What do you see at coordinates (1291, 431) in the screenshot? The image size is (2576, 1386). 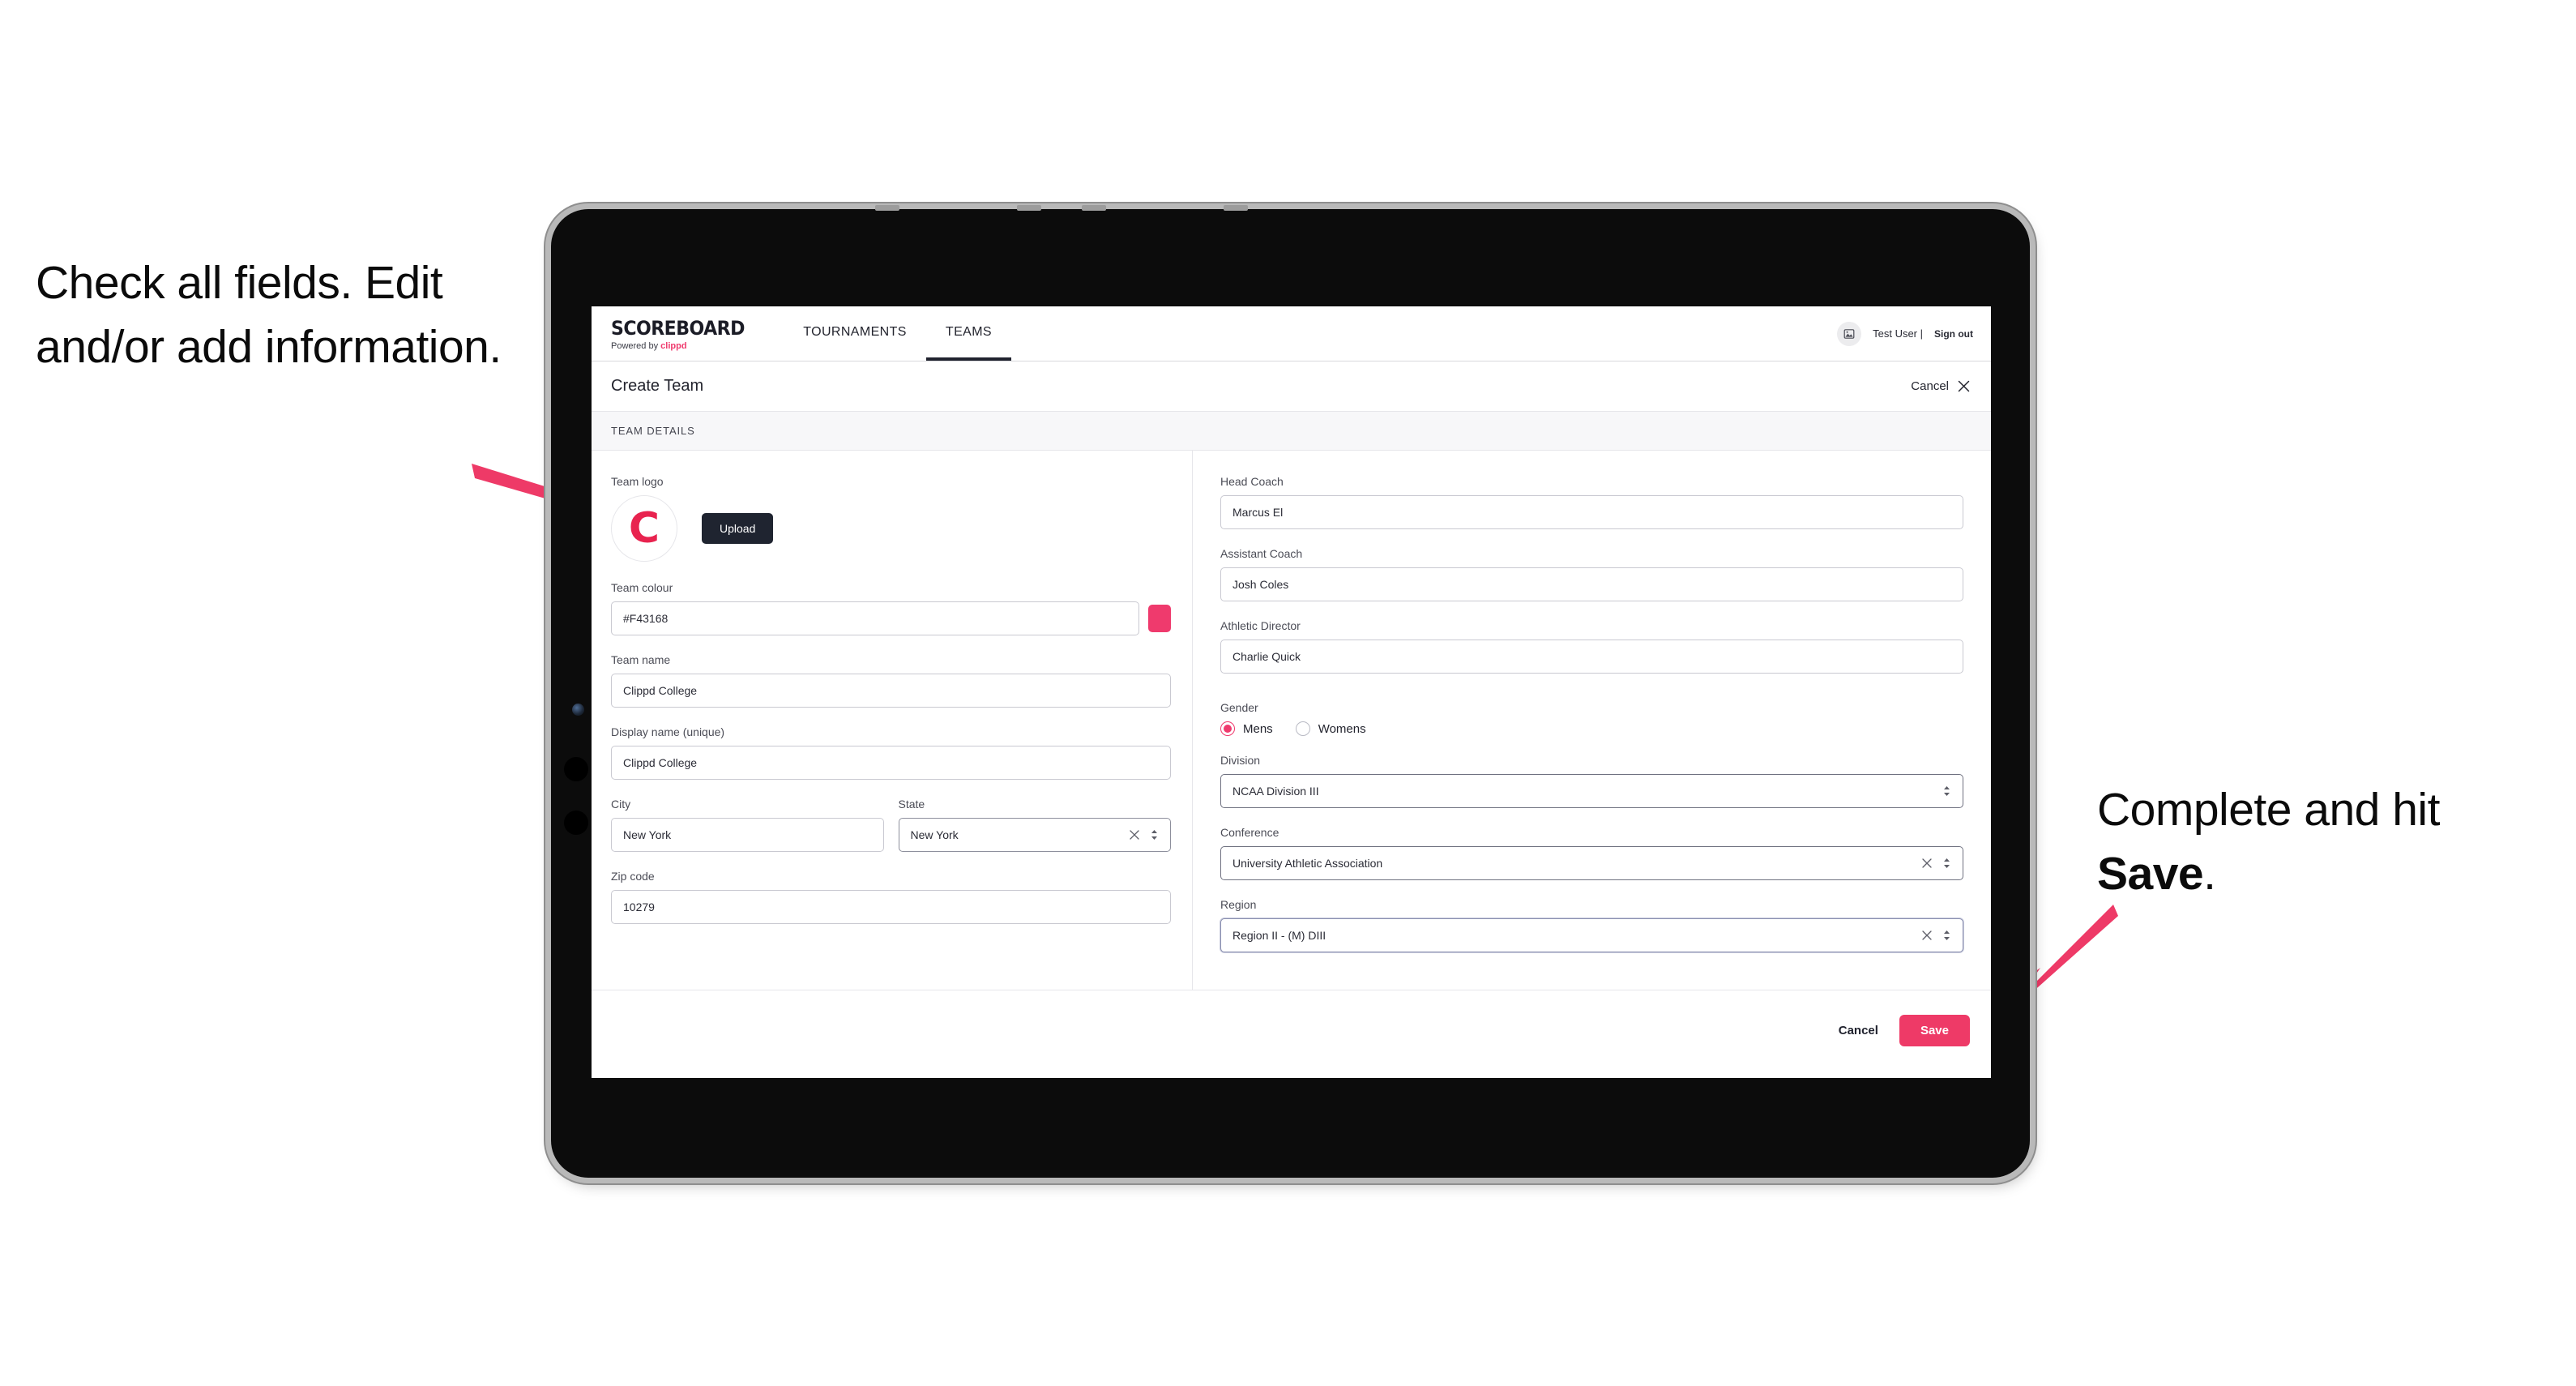 I see `section-header-team-details: TEAM DETAILS` at bounding box center [1291, 431].